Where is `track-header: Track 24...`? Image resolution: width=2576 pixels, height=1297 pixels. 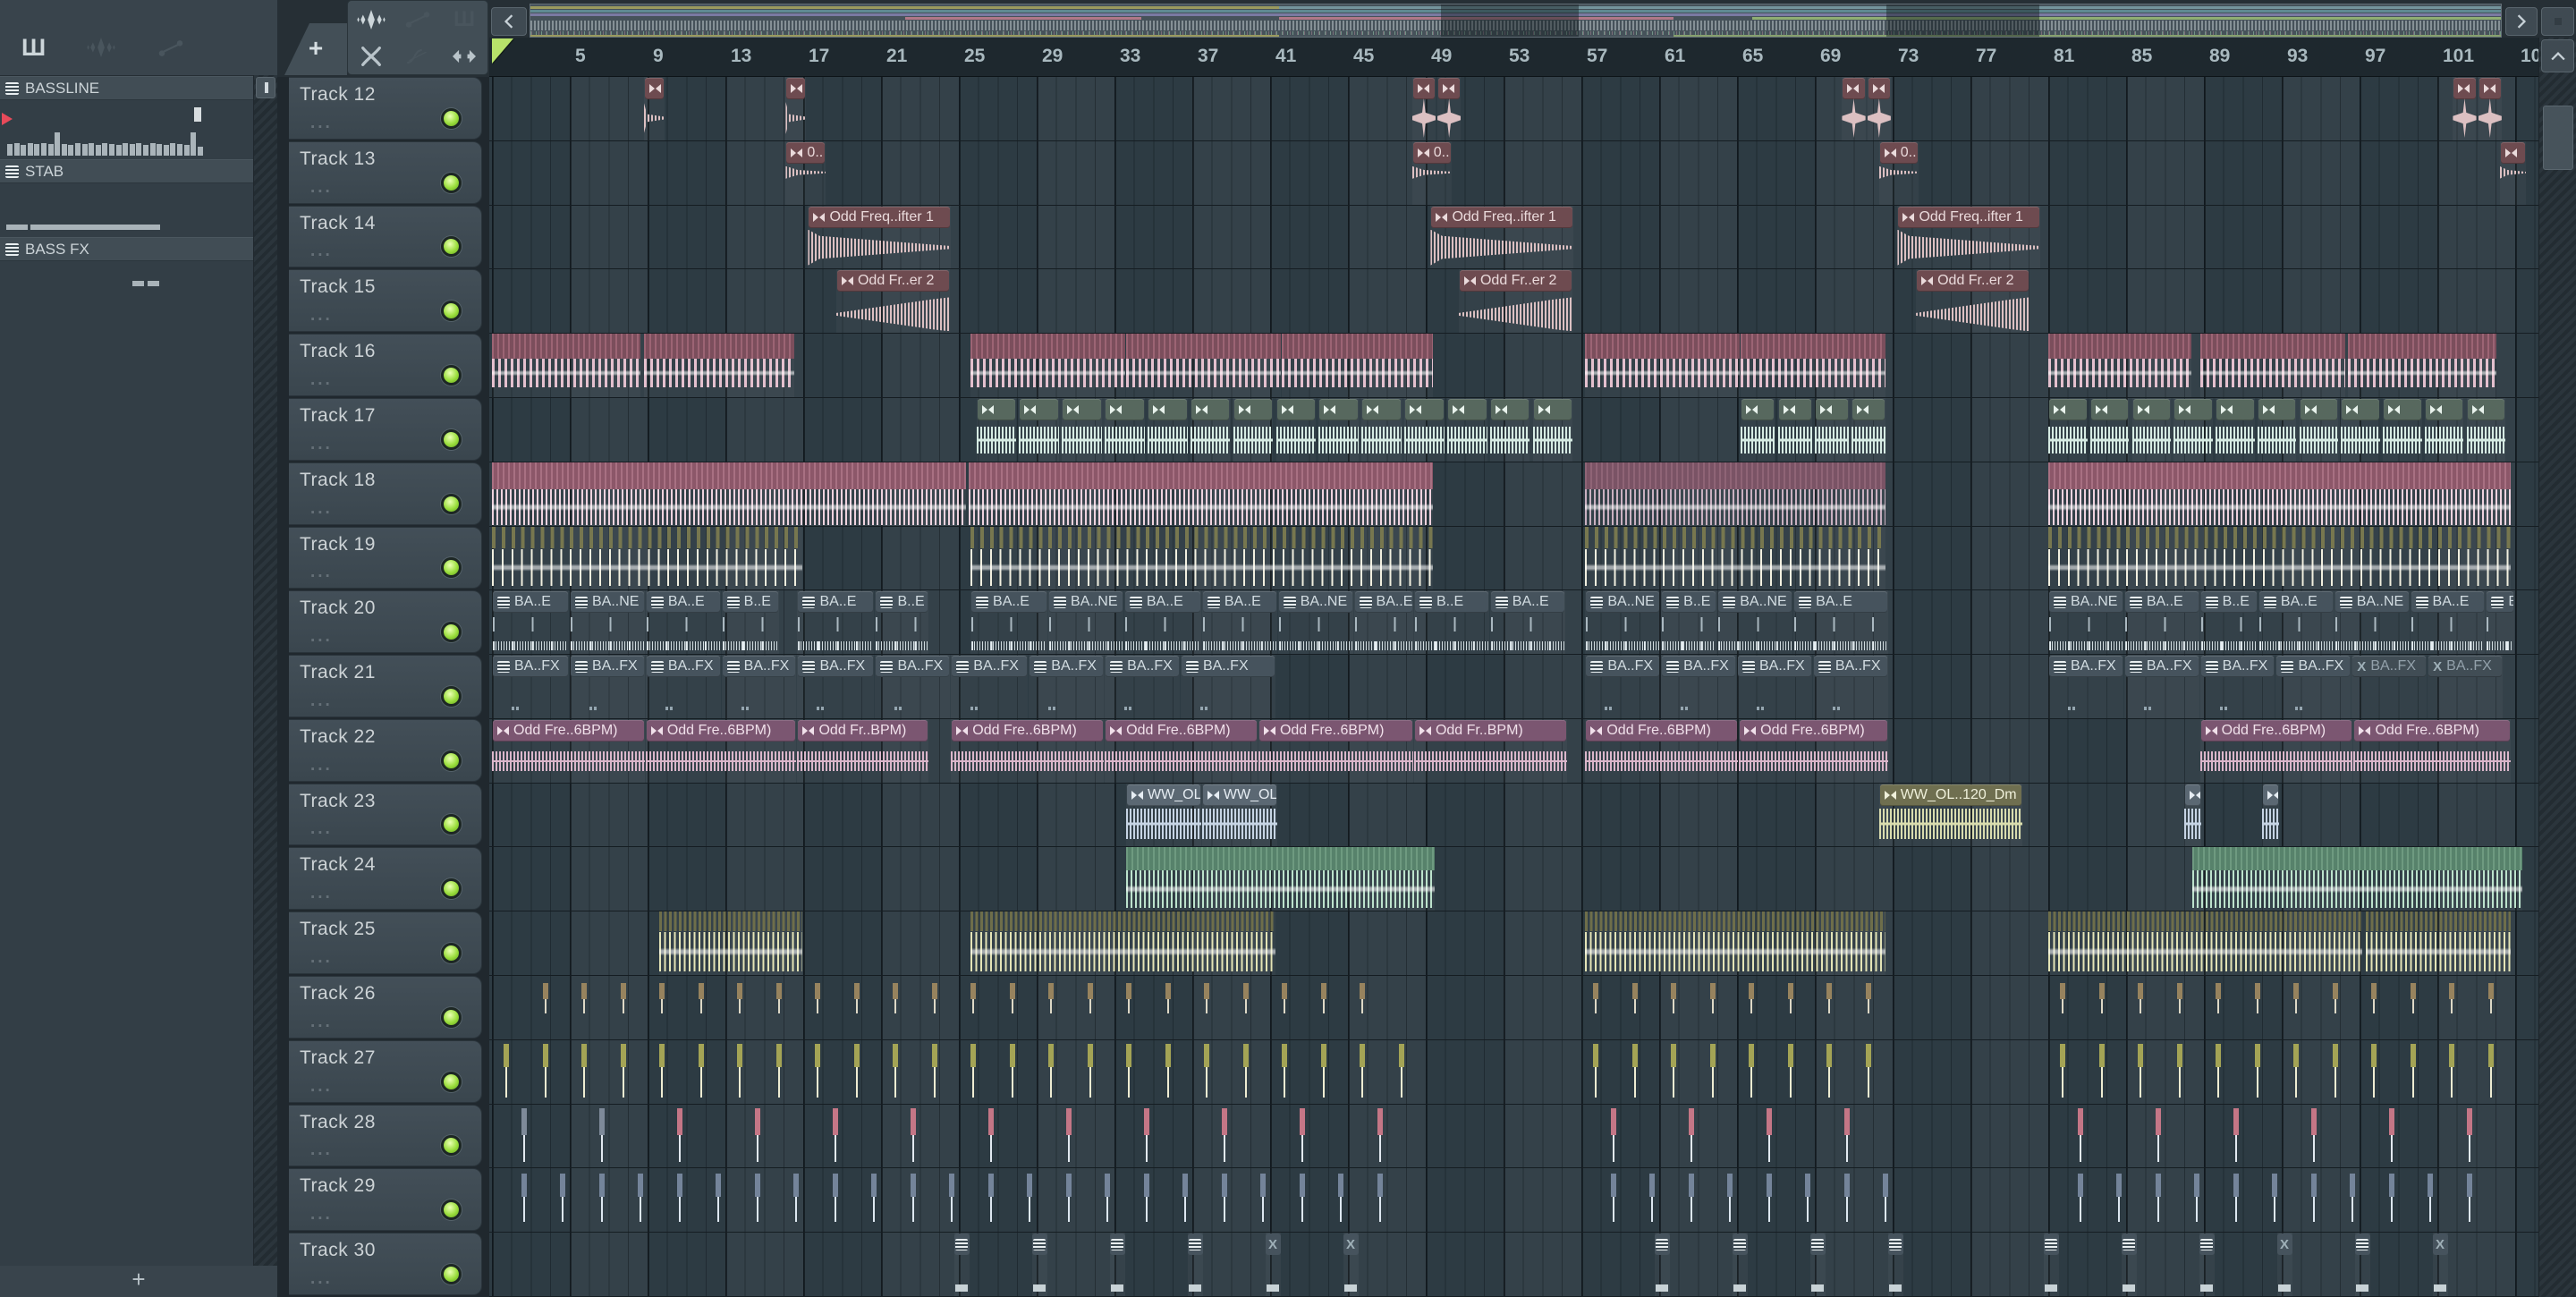 track-header: Track 24... is located at coordinates (385, 879).